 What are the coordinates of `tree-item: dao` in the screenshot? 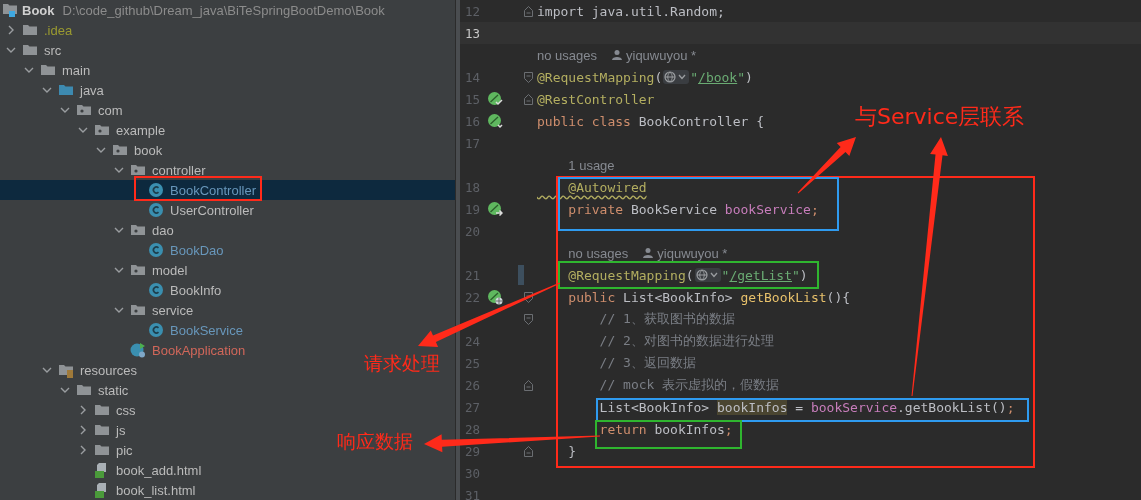 It's located at (163, 230).